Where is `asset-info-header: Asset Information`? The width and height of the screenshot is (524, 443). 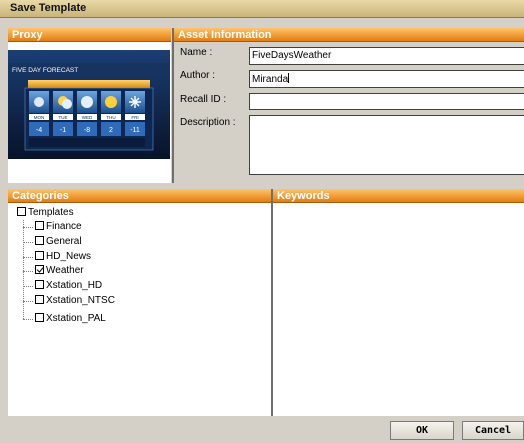 asset-info-header: Asset Information is located at coordinates (349, 35).